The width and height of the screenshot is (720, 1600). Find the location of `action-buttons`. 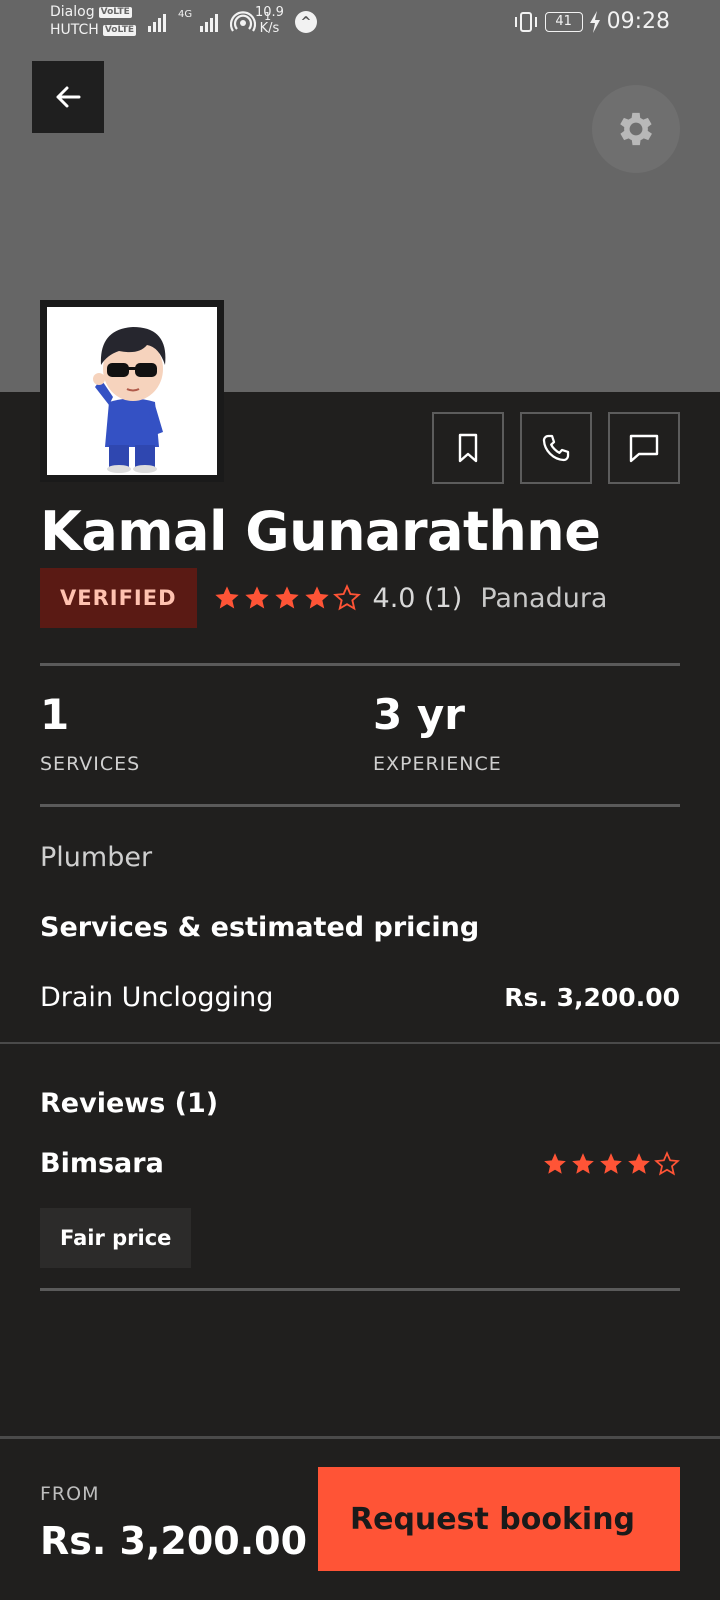

action-buttons is located at coordinates (556, 448).